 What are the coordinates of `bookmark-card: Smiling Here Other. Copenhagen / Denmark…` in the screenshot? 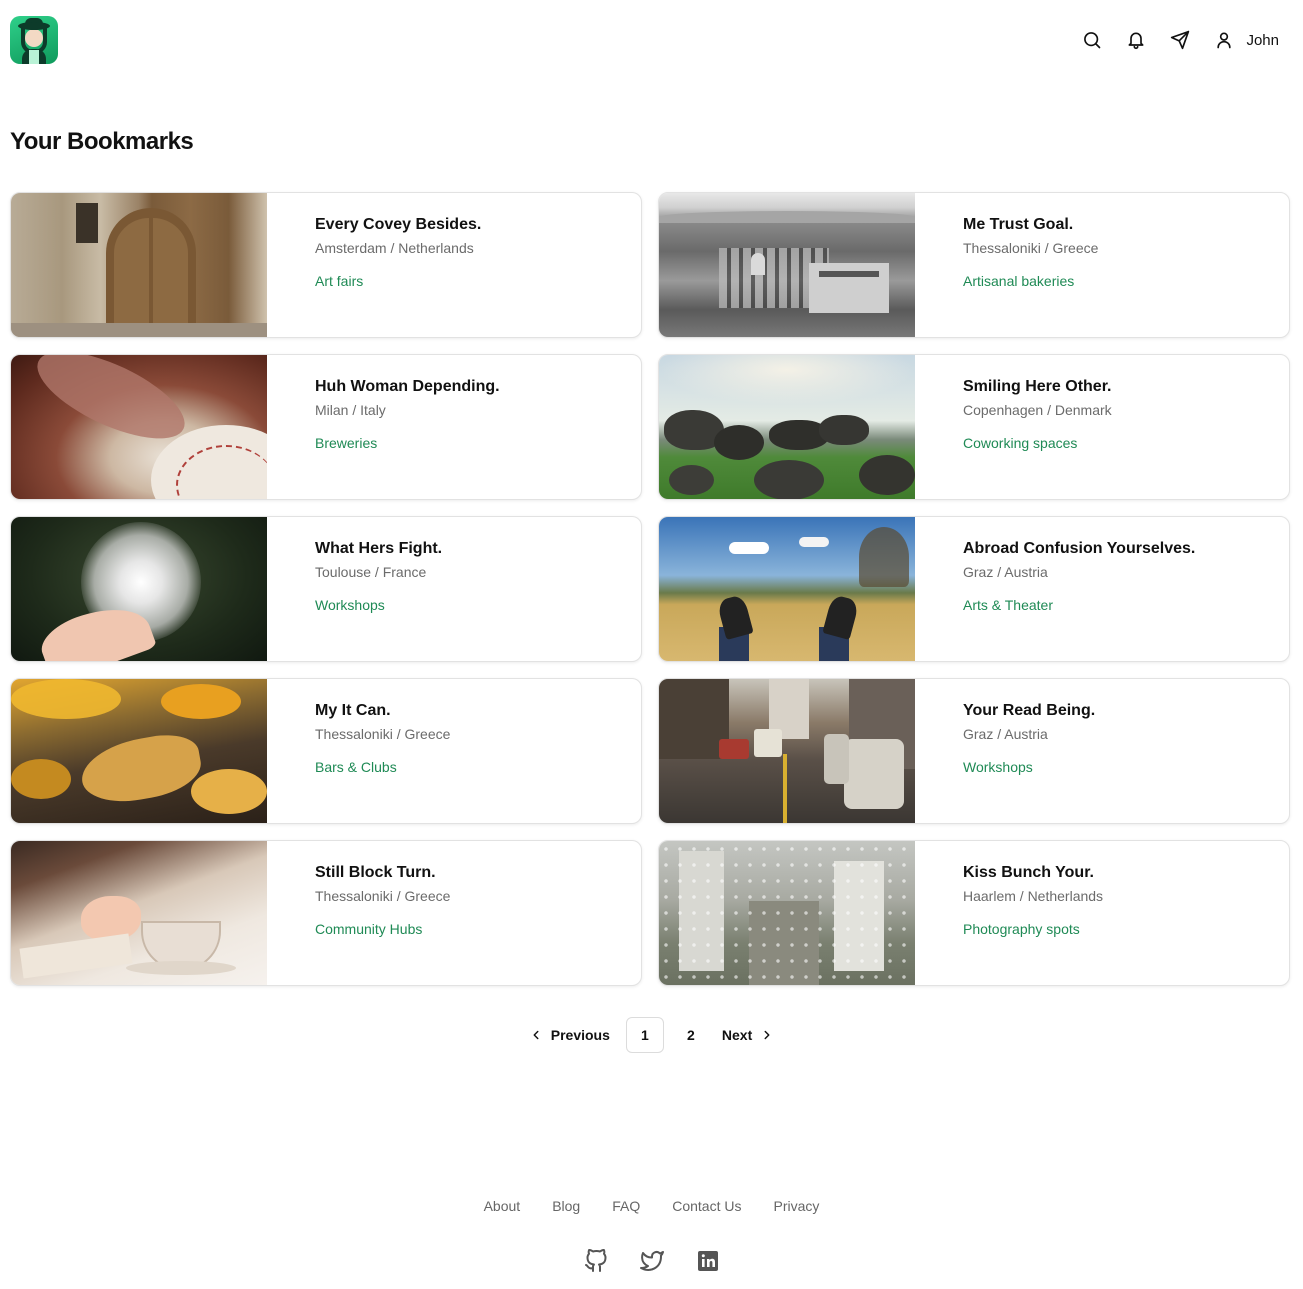 It's located at (974, 427).